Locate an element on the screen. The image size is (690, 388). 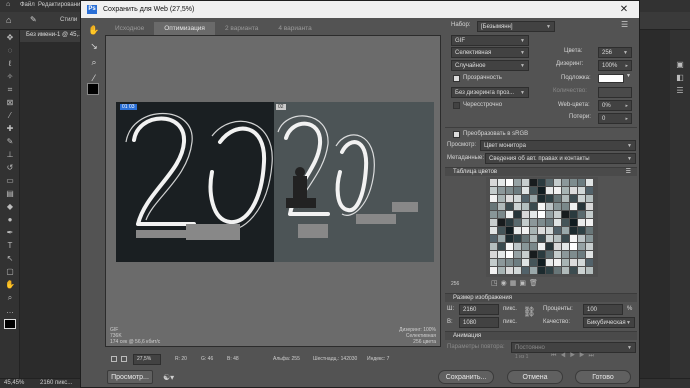
browser-icon: ☯▾ is located at coordinates (168, 377).